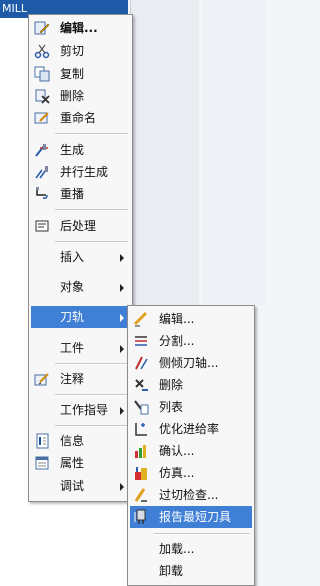 The image size is (320, 586). Describe the element at coordinates (141, 429) in the screenshot. I see `optimize-feed-icon` at that location.